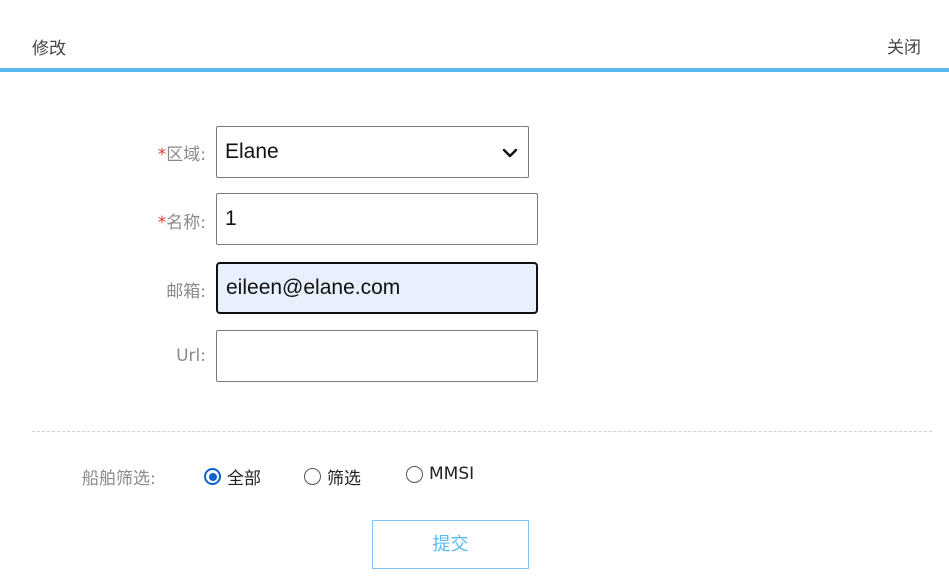  Describe the element at coordinates (482, 431) in the screenshot. I see `section-divider` at that location.